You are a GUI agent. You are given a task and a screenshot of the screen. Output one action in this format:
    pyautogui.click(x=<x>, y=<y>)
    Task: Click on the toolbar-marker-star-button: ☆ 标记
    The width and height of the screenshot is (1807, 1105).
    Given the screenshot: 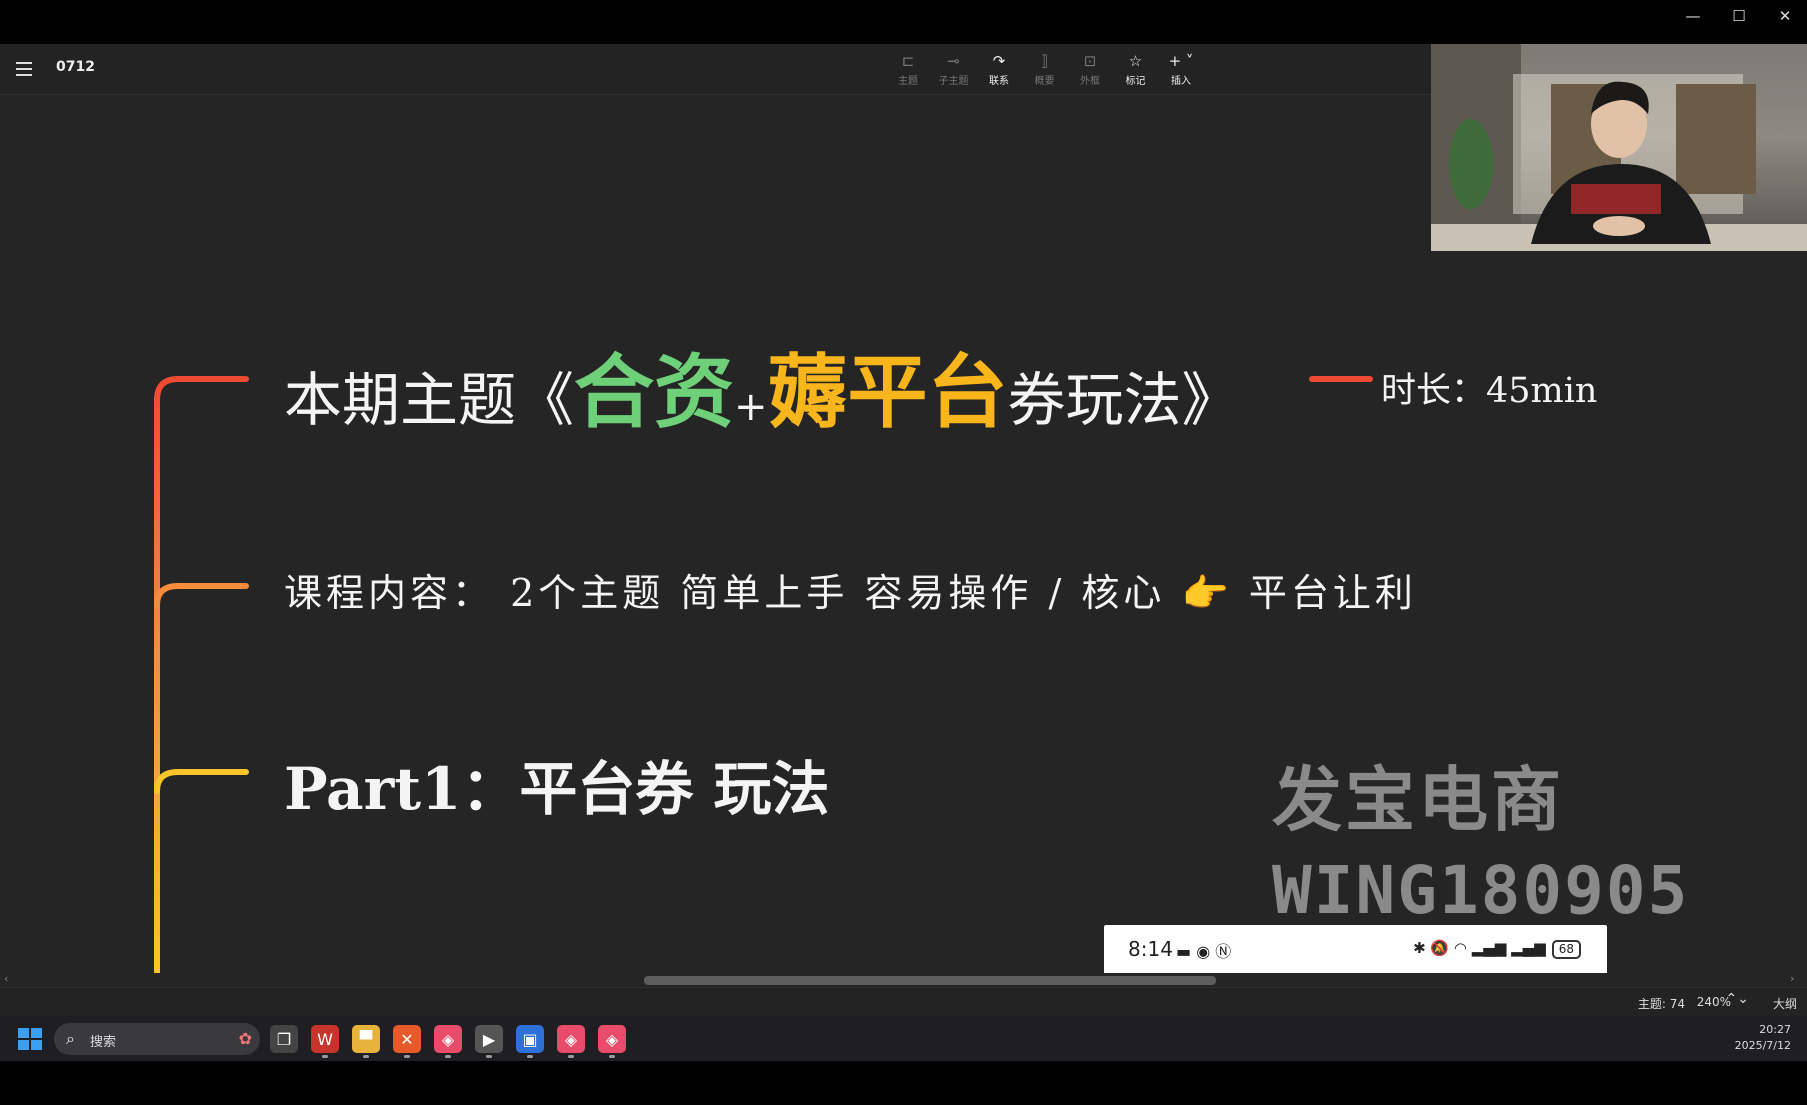 What is the action you would take?
    pyautogui.click(x=1136, y=69)
    